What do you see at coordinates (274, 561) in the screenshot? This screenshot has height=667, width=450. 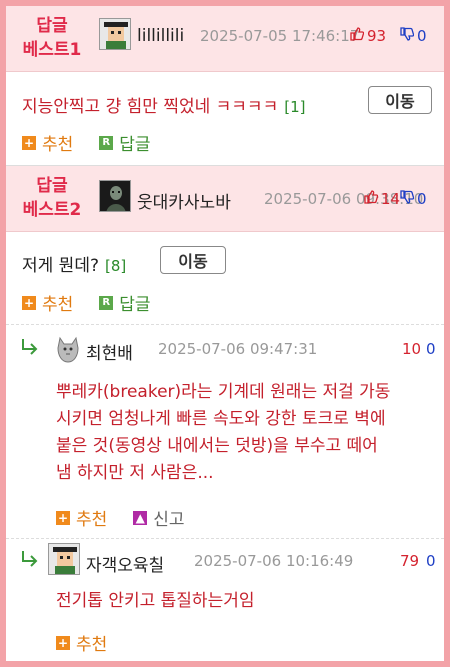 I see `comment-date: 2025-07-06 10:16:49` at bounding box center [274, 561].